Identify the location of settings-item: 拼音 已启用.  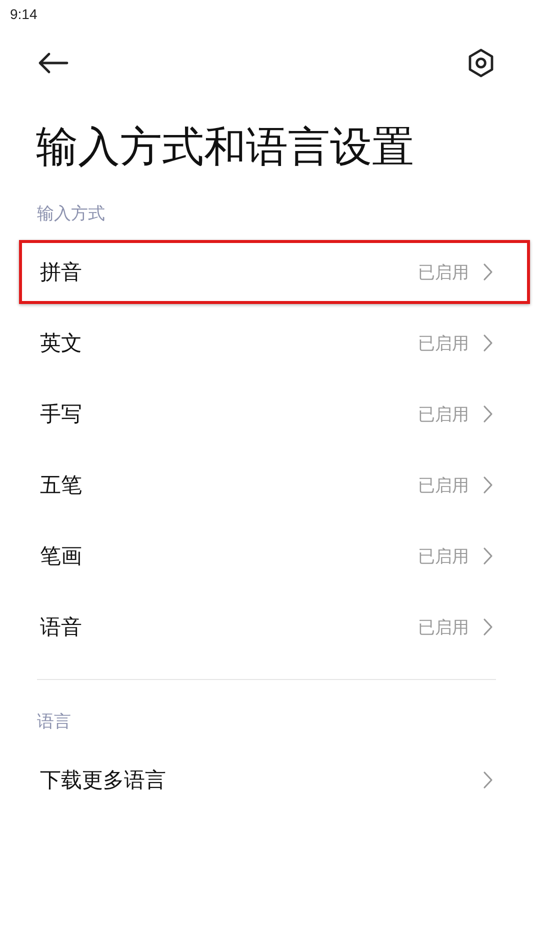
(274, 272).